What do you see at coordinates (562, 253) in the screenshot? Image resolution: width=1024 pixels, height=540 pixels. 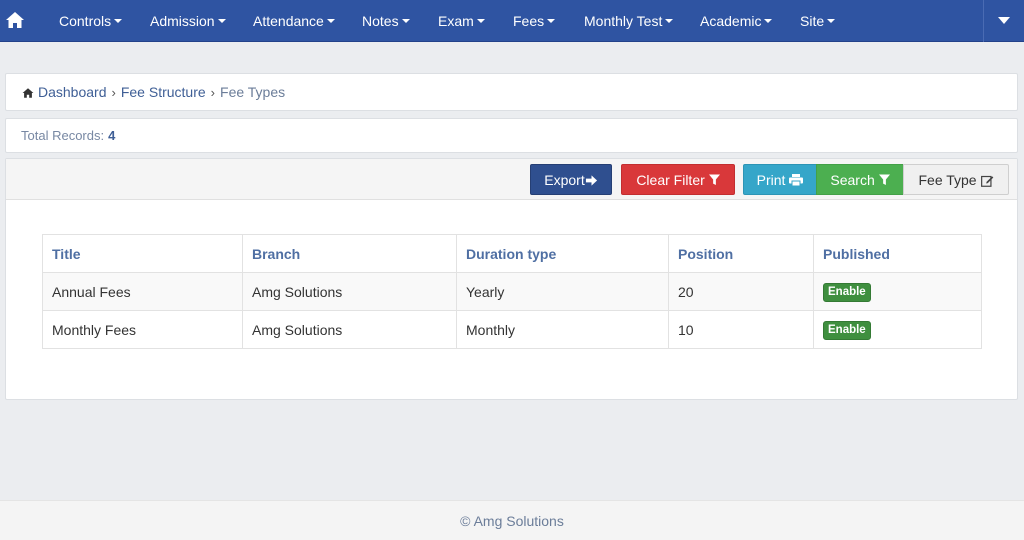 I see `column-header-duration-type: Duration type` at bounding box center [562, 253].